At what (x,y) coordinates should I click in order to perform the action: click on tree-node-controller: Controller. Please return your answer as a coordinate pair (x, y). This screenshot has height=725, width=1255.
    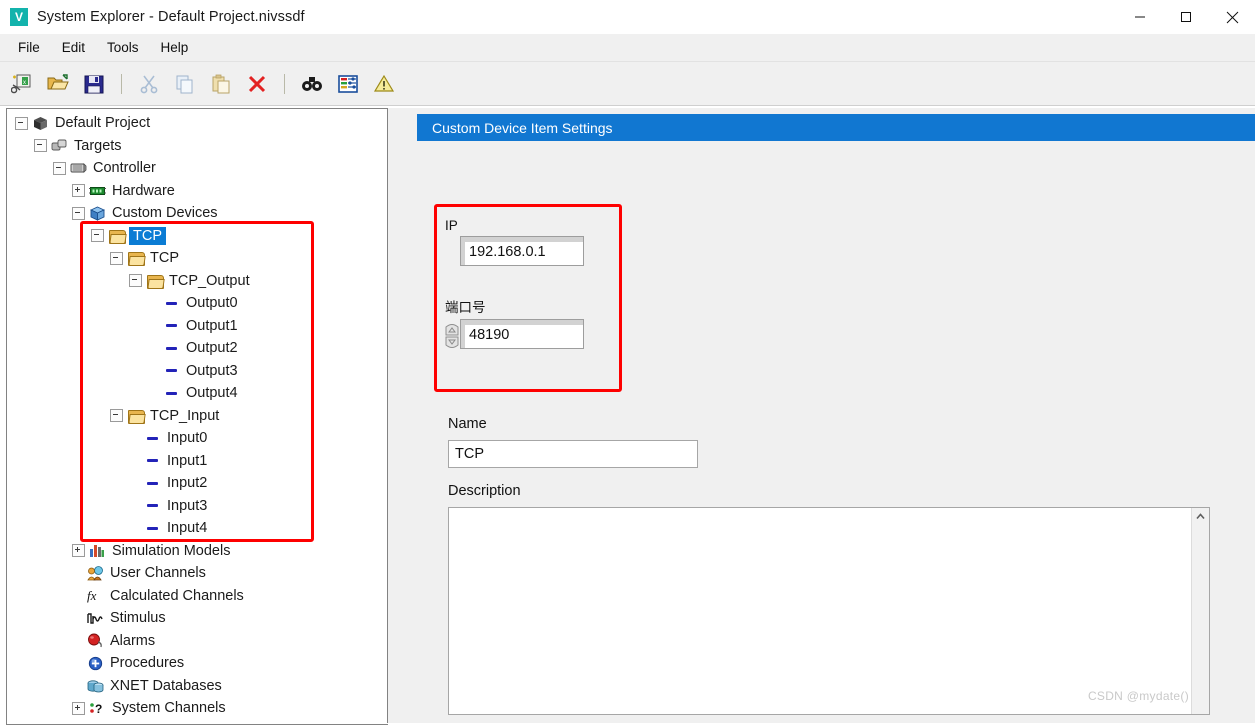
    Looking at the image, I should click on (197, 168).